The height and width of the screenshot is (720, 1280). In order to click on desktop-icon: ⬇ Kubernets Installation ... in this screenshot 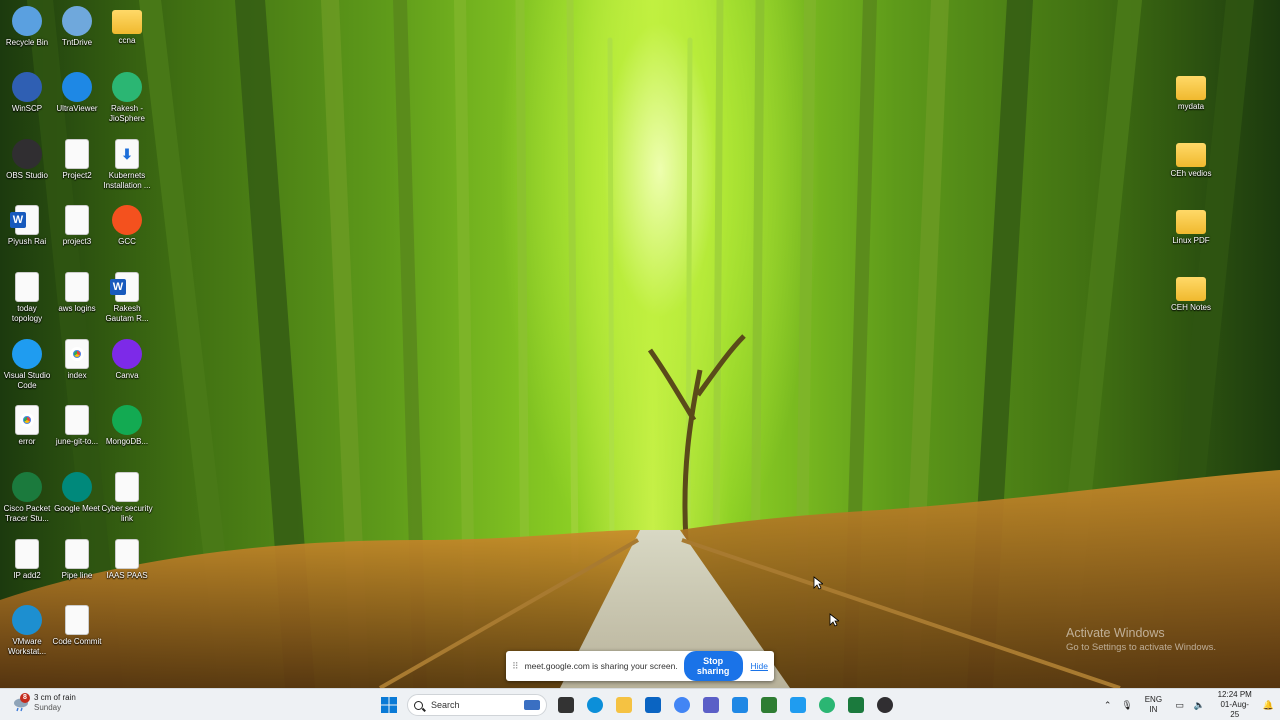, I will do `click(127, 165)`.